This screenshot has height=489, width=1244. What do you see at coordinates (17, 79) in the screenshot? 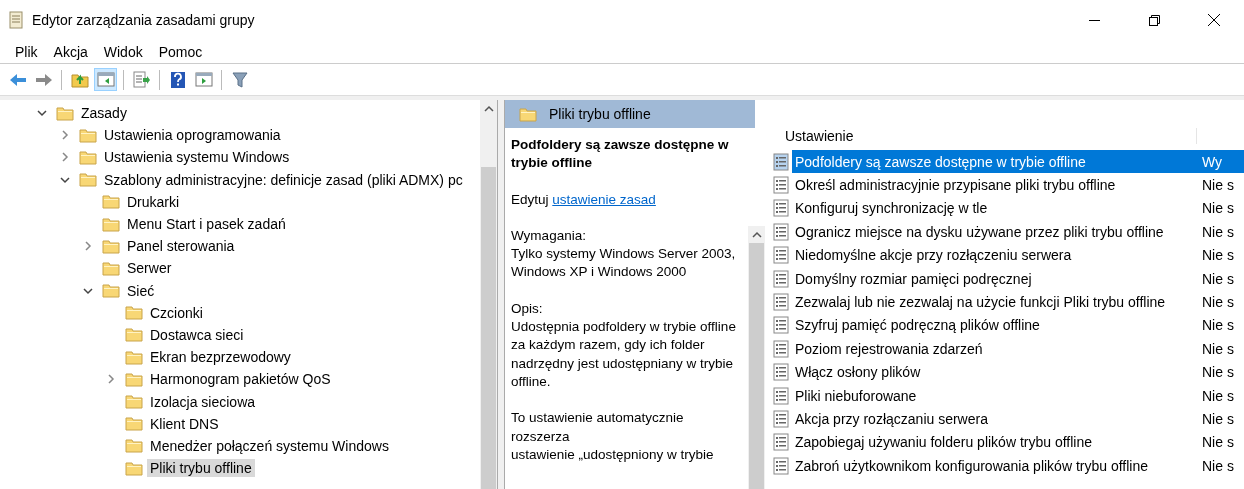
I see `back-arrow-icon` at bounding box center [17, 79].